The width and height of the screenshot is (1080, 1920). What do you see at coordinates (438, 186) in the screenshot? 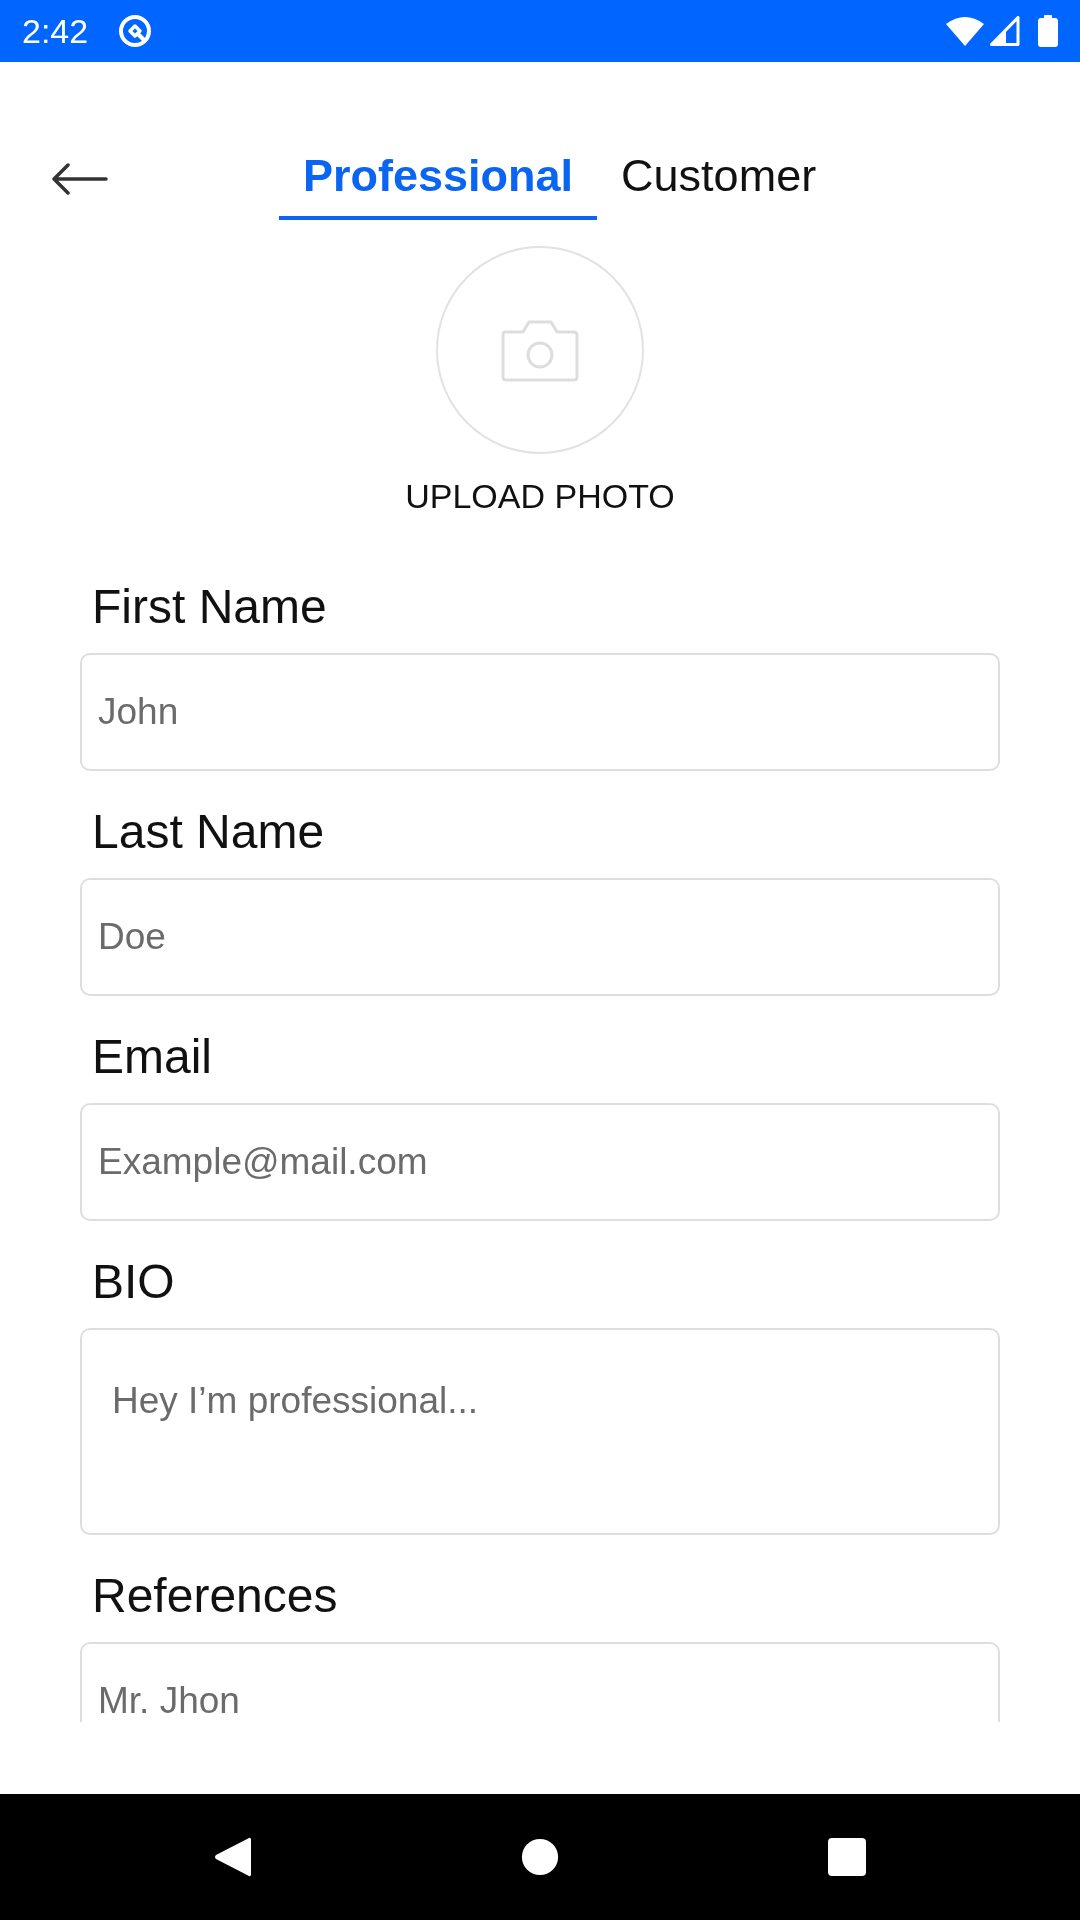
I see `tab: Professional` at bounding box center [438, 186].